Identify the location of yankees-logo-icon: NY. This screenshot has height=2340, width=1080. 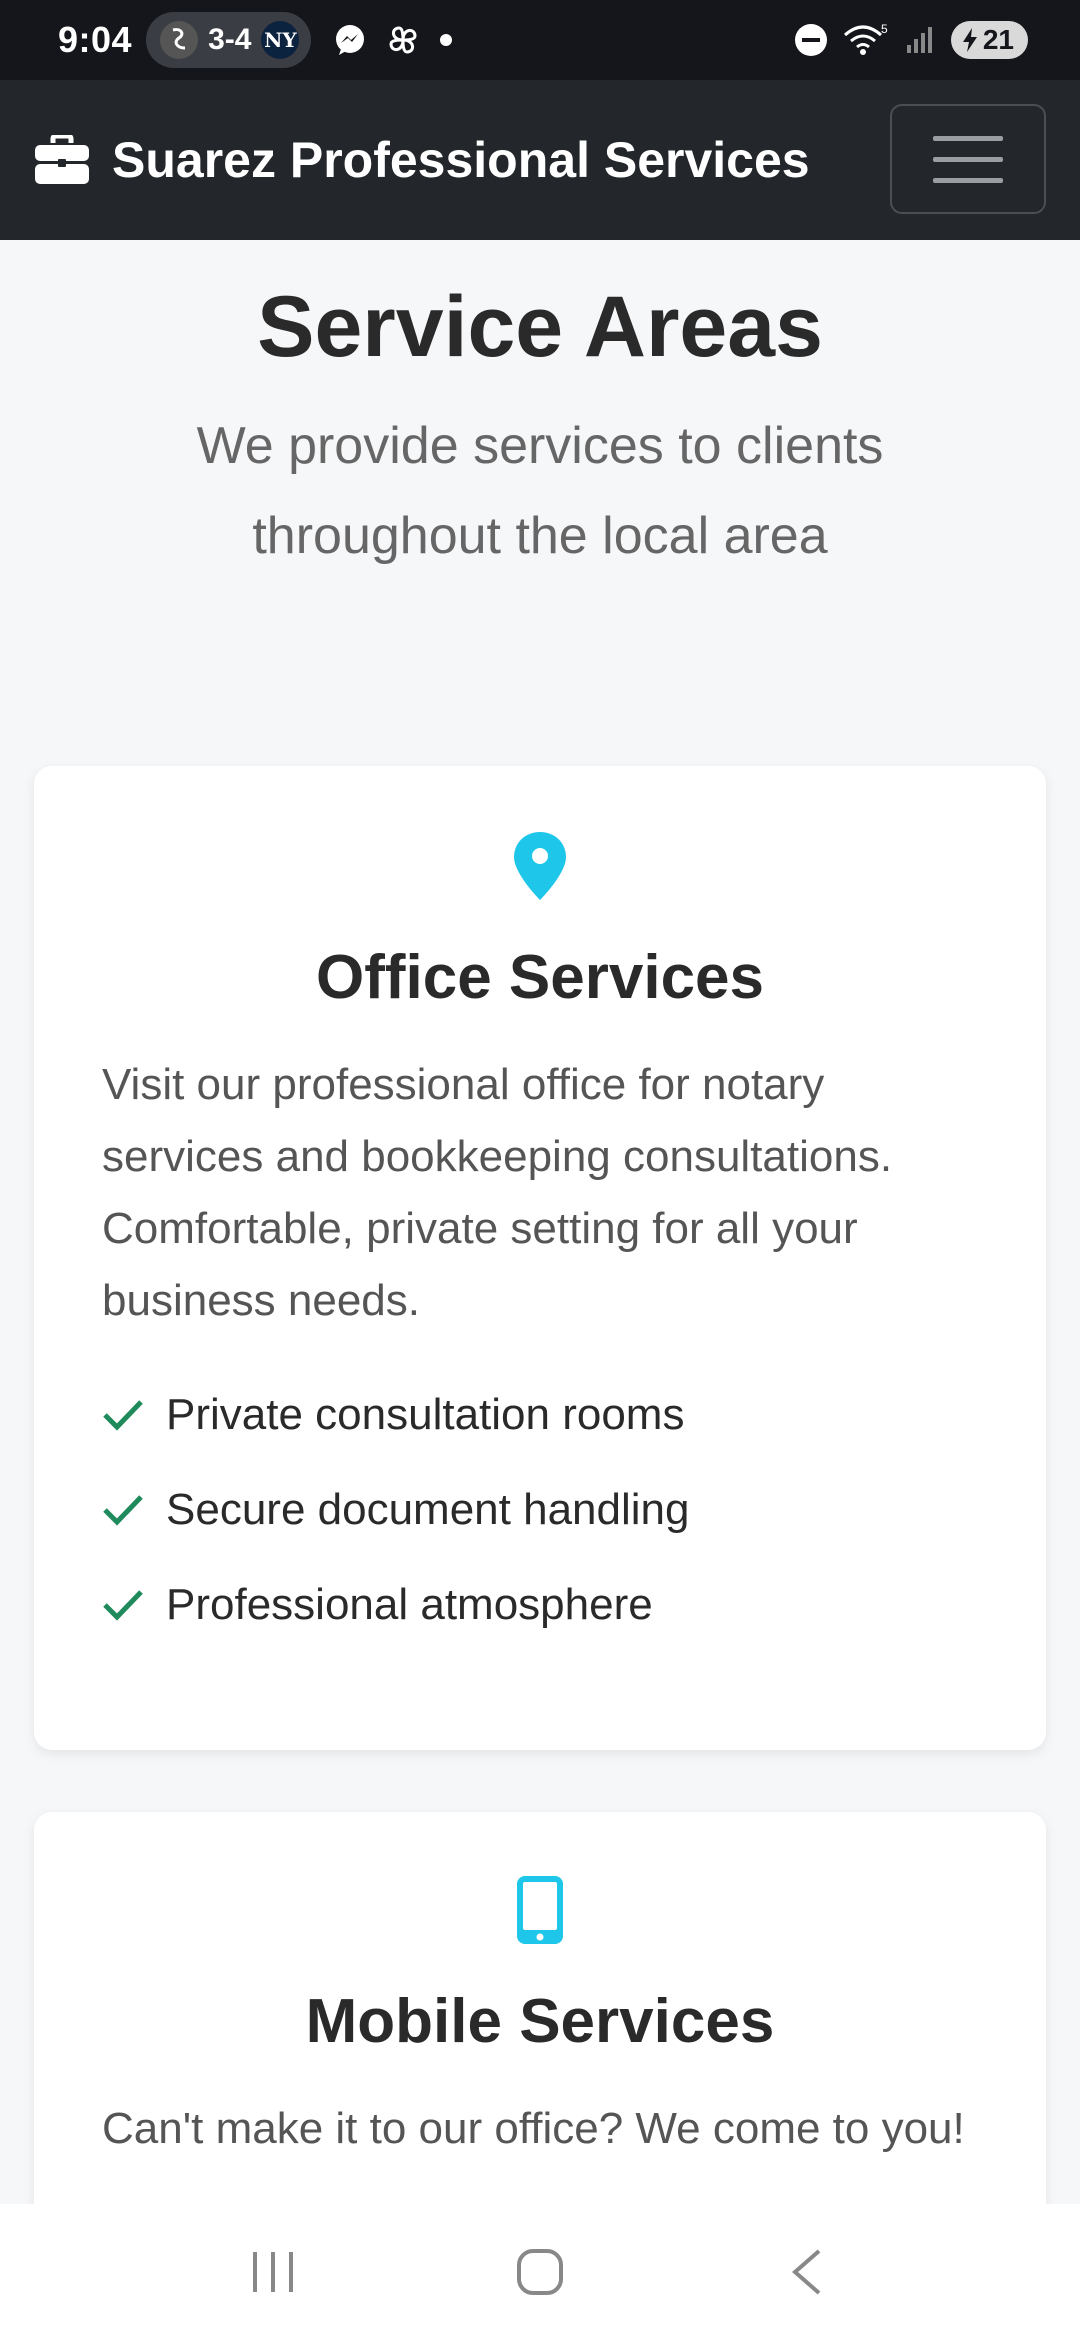
(280, 40).